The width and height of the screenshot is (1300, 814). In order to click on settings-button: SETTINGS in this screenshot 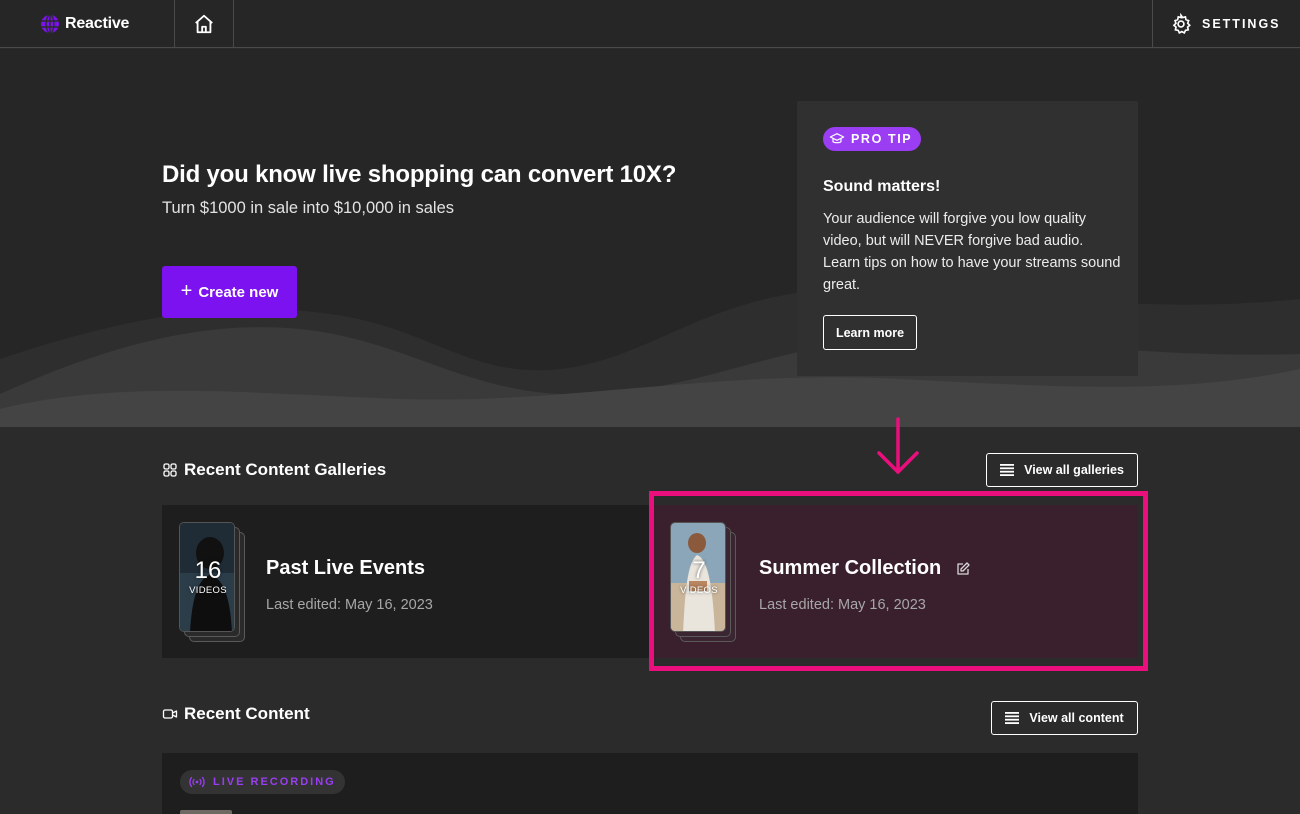, I will do `click(1226, 24)`.